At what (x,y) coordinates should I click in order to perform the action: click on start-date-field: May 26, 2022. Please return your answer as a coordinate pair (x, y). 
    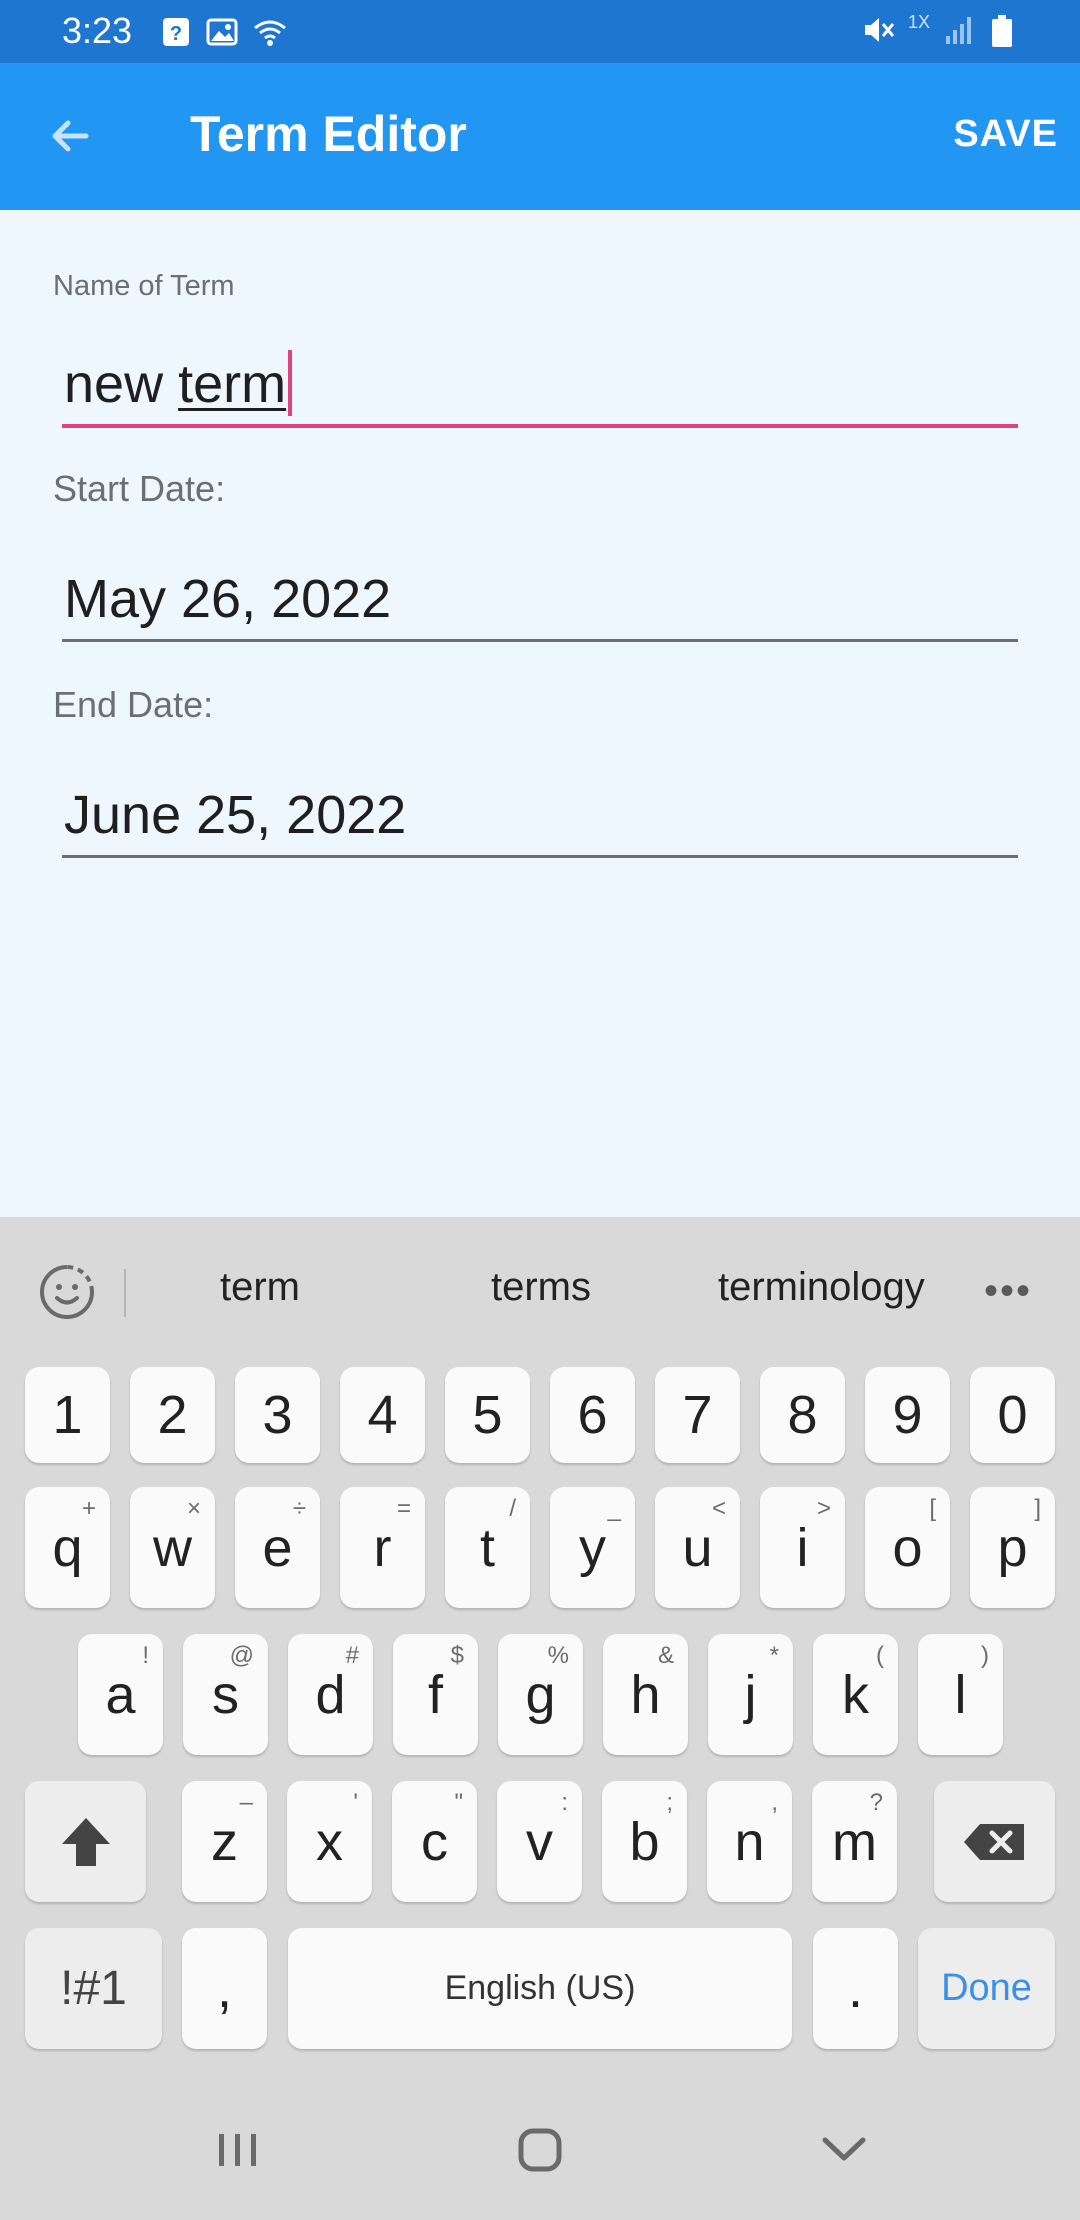
    Looking at the image, I should click on (540, 597).